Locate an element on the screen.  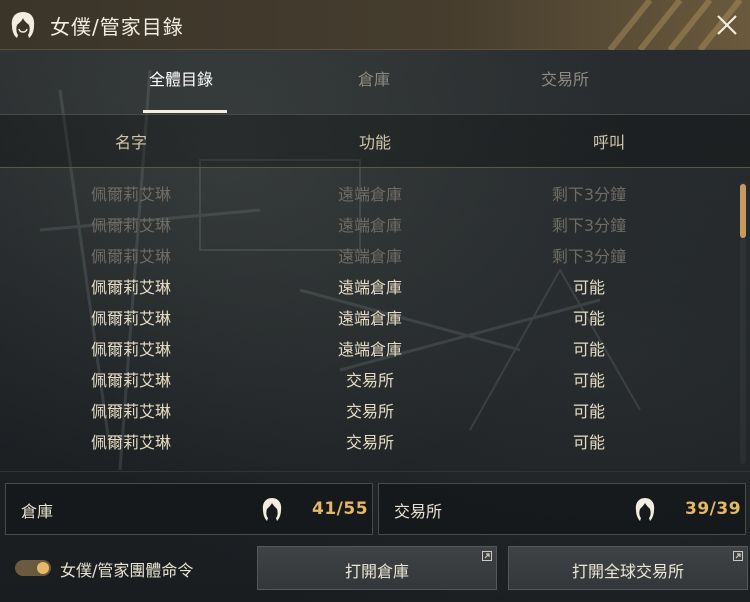
close-icon is located at coordinates (727, 25).